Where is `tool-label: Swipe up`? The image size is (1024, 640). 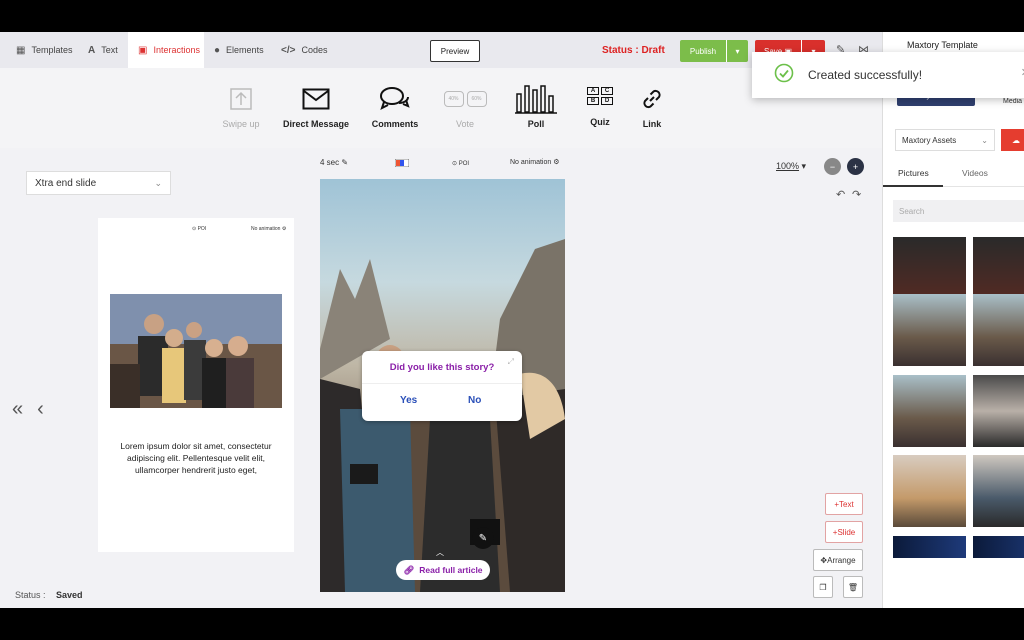
tool-label: Swipe up is located at coordinates (241, 124).